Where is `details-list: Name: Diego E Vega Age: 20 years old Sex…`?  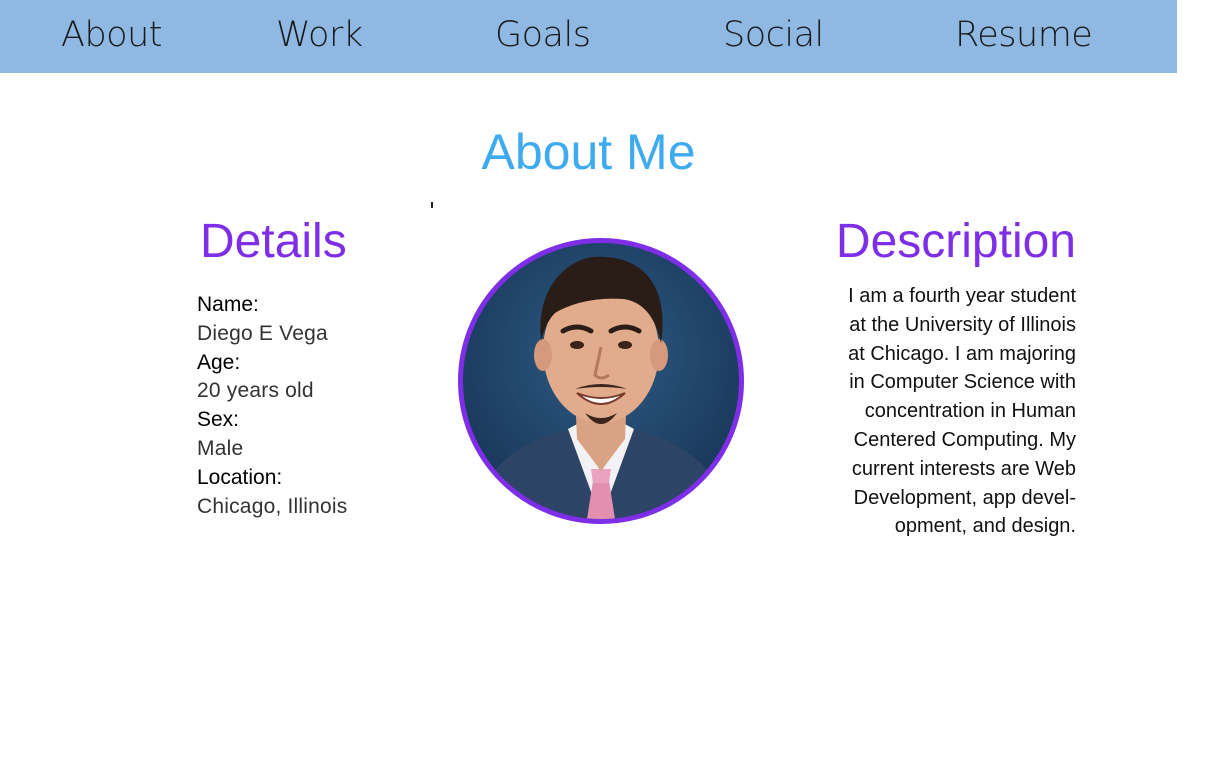 details-list: Name: Diego E Vega Age: 20 years old Sex… is located at coordinates (307, 406).